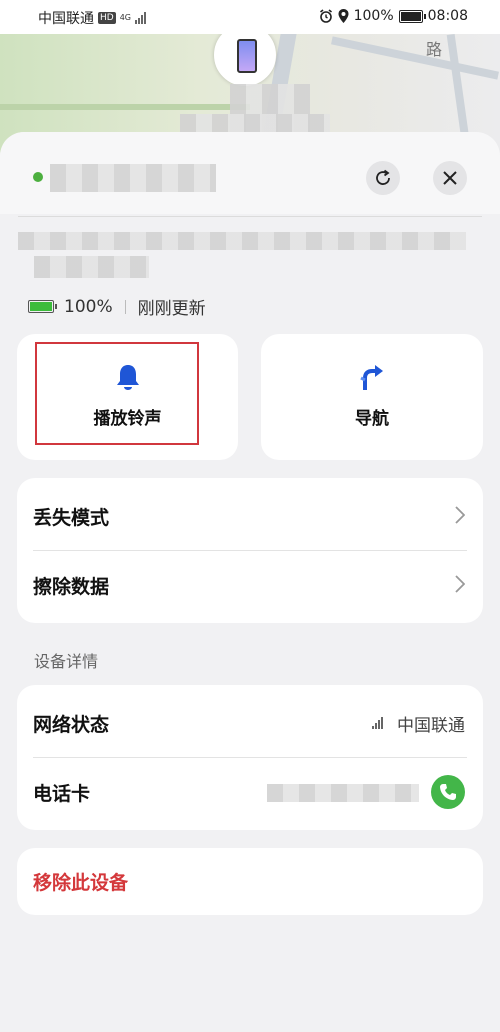  Describe the element at coordinates (343, 16) in the screenshot. I see `location-icon` at that location.